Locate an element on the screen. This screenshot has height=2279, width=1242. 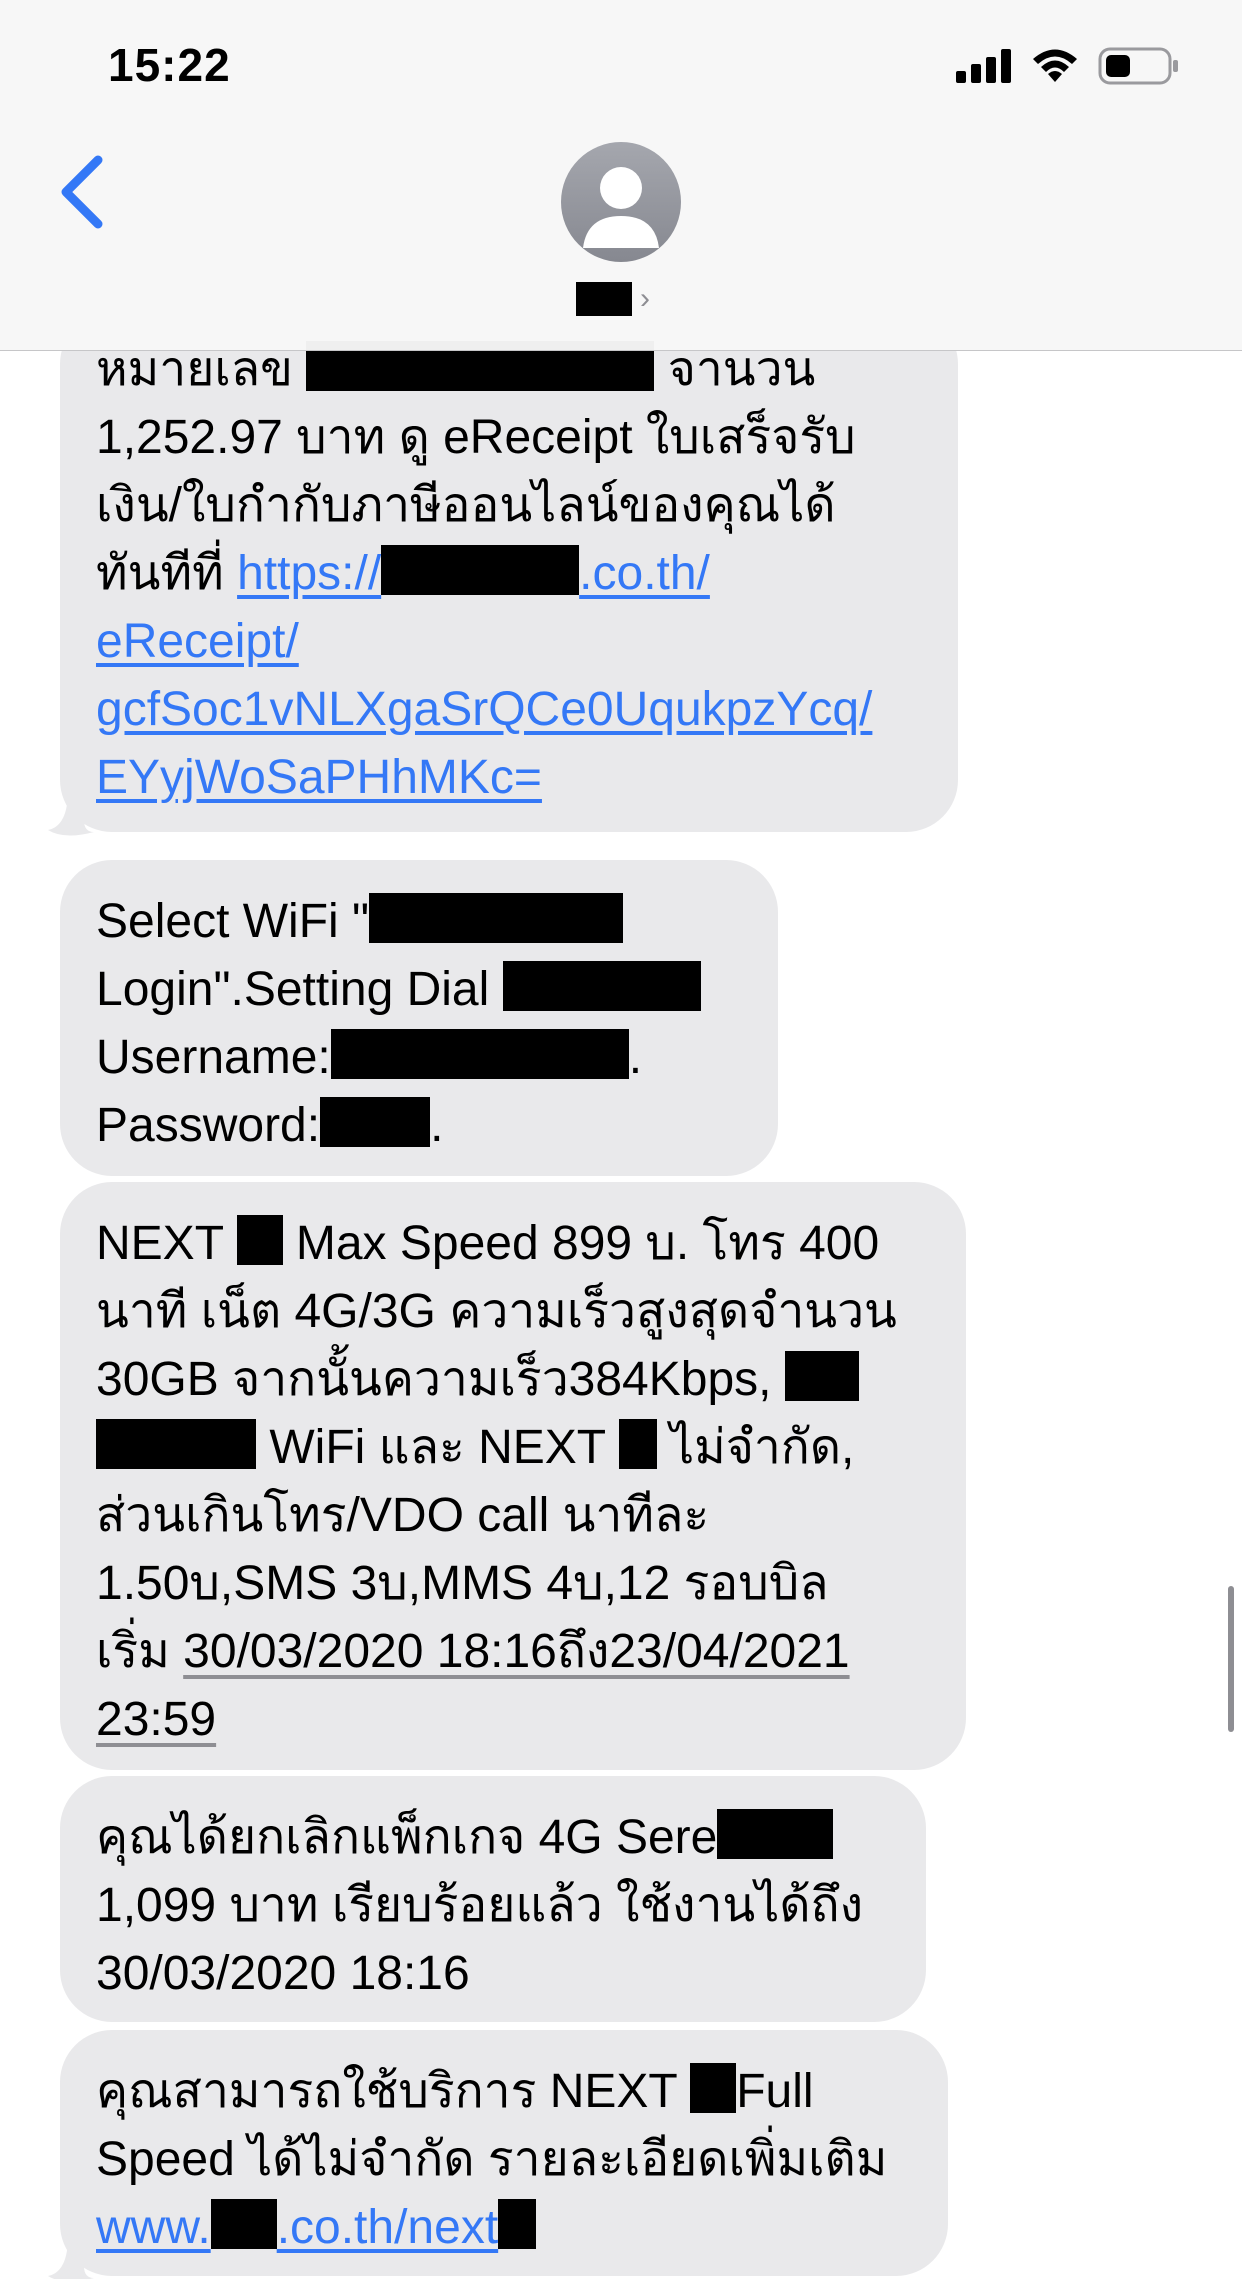
date-link: 23:59 is located at coordinates (156, 1719).